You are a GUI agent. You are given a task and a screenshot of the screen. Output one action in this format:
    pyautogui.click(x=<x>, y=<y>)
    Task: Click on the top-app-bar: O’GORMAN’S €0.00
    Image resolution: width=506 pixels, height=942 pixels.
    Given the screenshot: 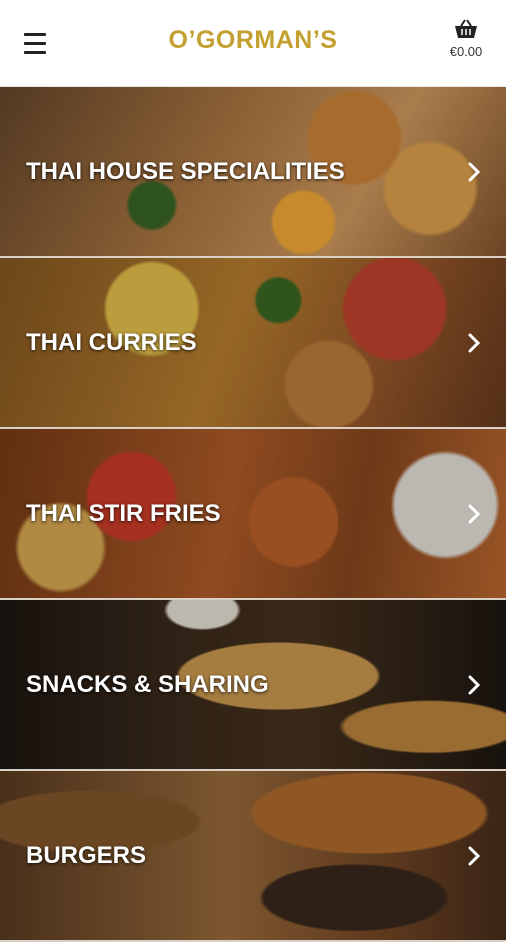 What is the action you would take?
    pyautogui.click(x=253, y=43)
    